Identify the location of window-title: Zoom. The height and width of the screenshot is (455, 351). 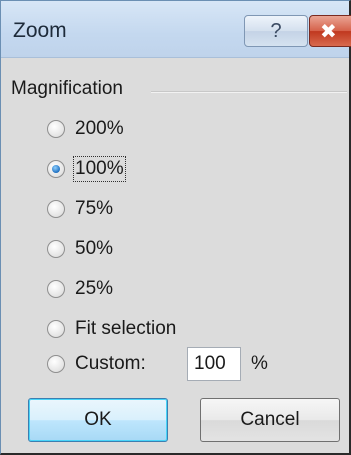
(40, 30).